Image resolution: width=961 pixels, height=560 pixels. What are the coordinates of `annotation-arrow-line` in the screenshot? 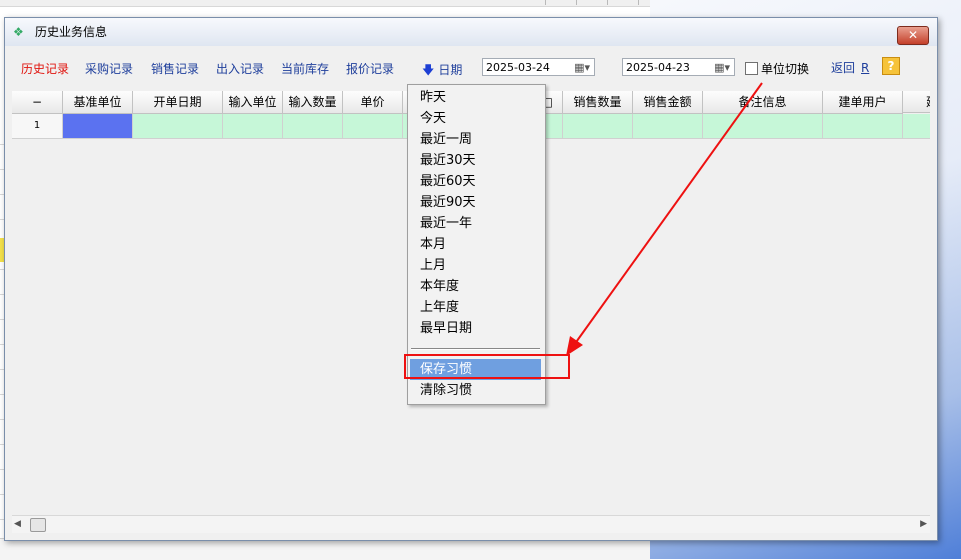 It's located at (668, 214).